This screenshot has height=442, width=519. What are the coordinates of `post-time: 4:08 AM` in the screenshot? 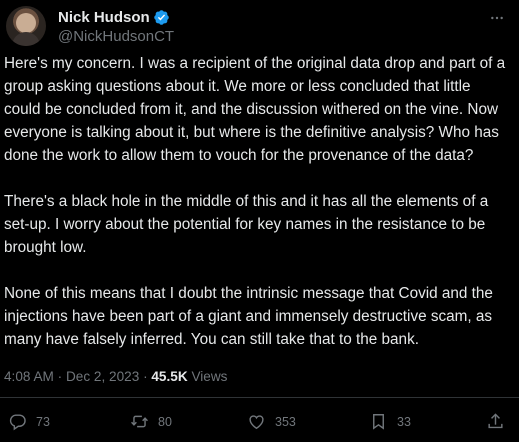 It's located at (29, 376).